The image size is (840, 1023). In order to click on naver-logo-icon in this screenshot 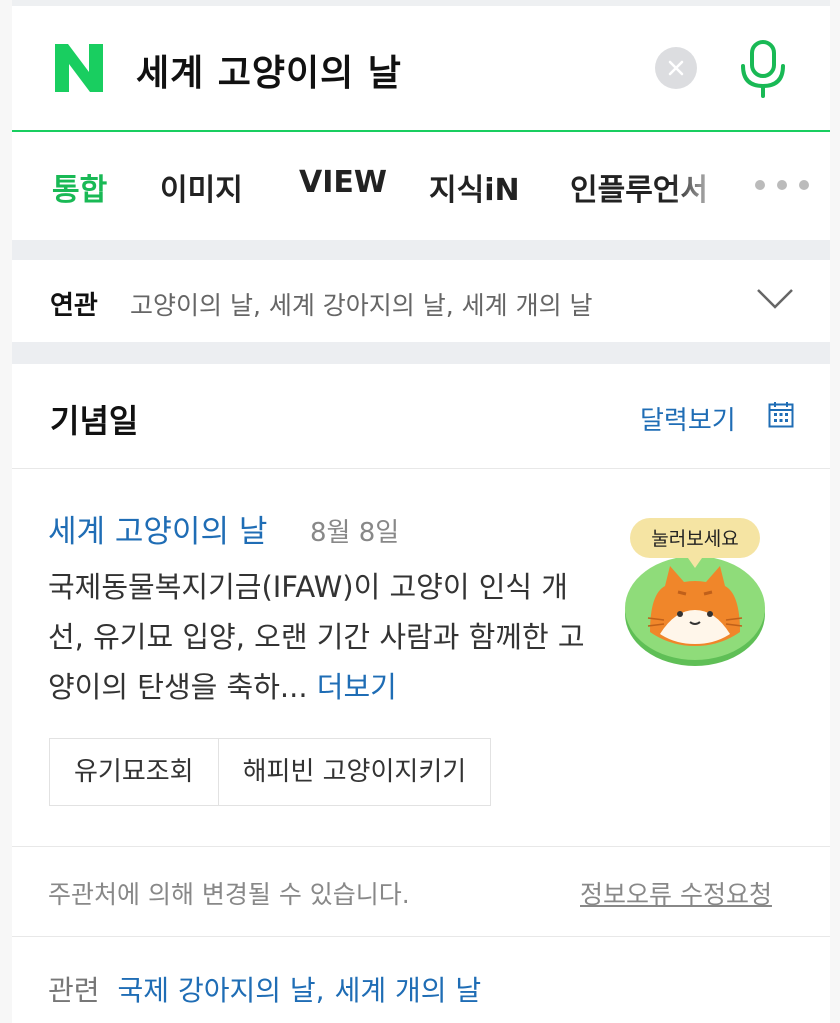, I will do `click(79, 68)`.